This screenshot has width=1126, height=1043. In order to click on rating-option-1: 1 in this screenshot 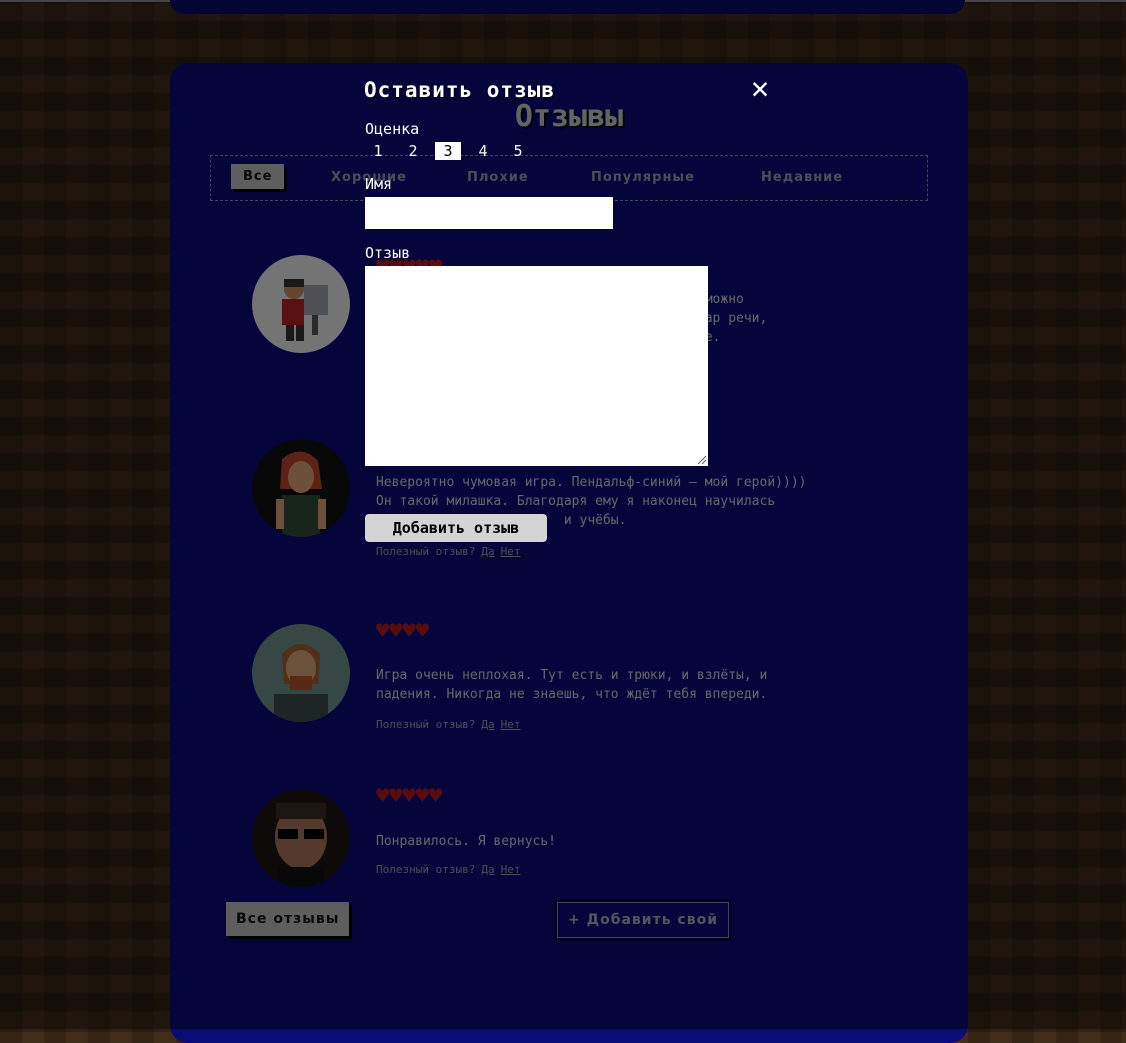, I will do `click(378, 151)`.